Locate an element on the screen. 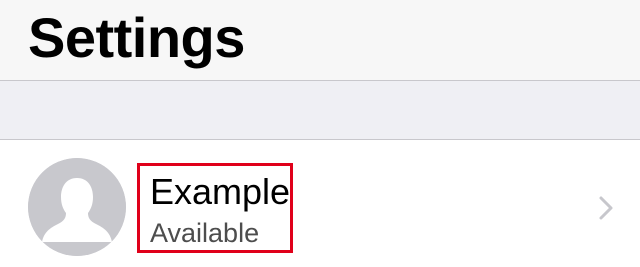  highlighted-name-box: Example Available is located at coordinates (215, 208).